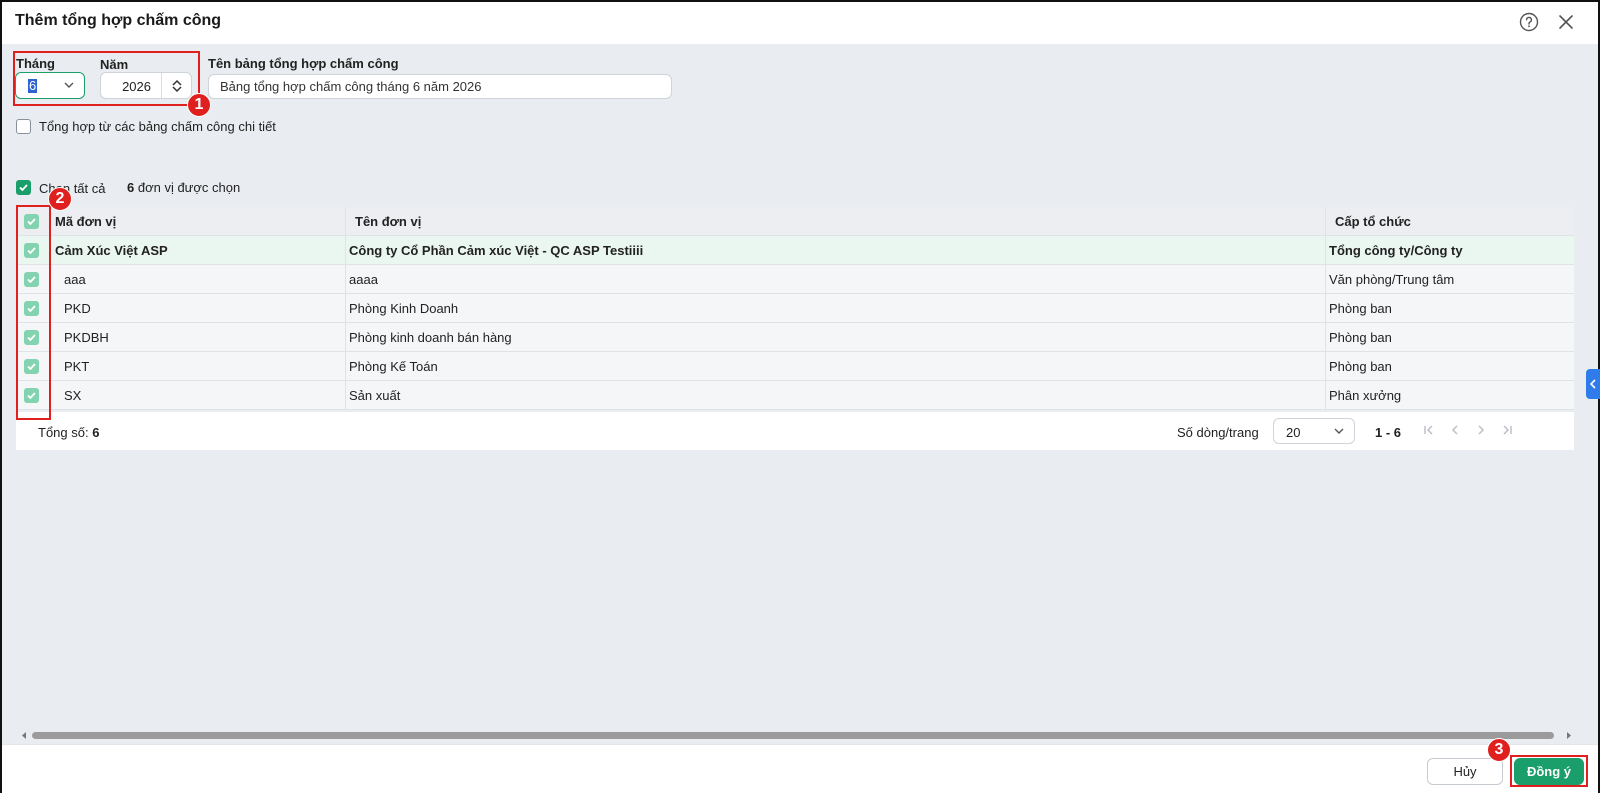  Describe the element at coordinates (157, 126) in the screenshot. I see `detail-checkbox-label: Tổng hợp từ các bảng chấm công chi tiết` at that location.